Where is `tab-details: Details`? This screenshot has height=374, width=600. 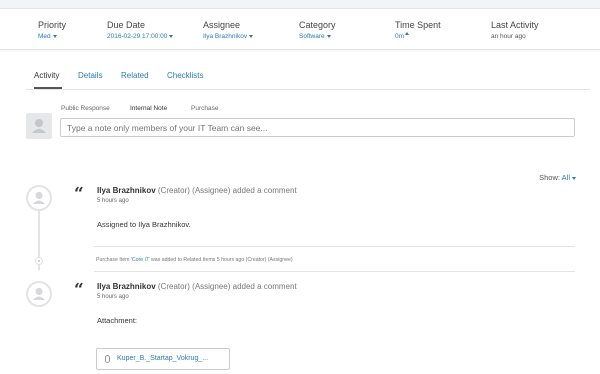 tab-details: Details is located at coordinates (90, 76).